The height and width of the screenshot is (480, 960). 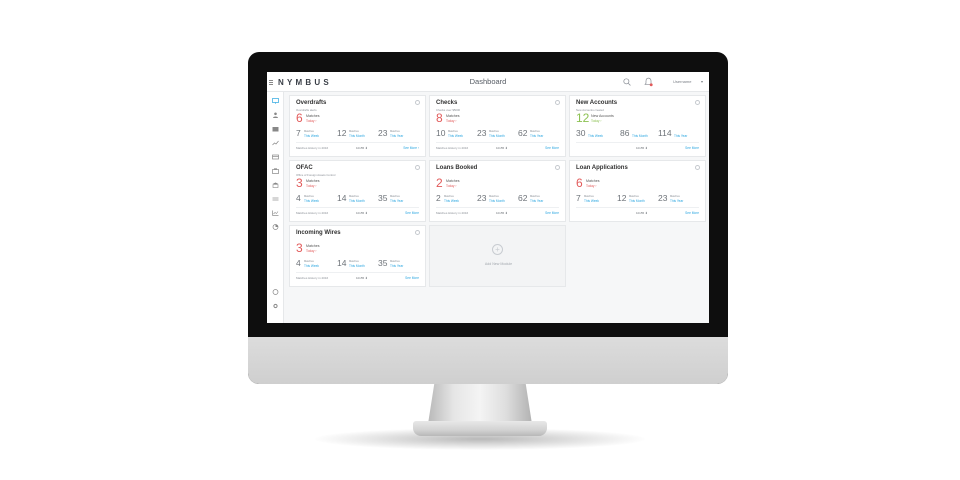 What do you see at coordinates (275, 292) in the screenshot?
I see `help-icon` at bounding box center [275, 292].